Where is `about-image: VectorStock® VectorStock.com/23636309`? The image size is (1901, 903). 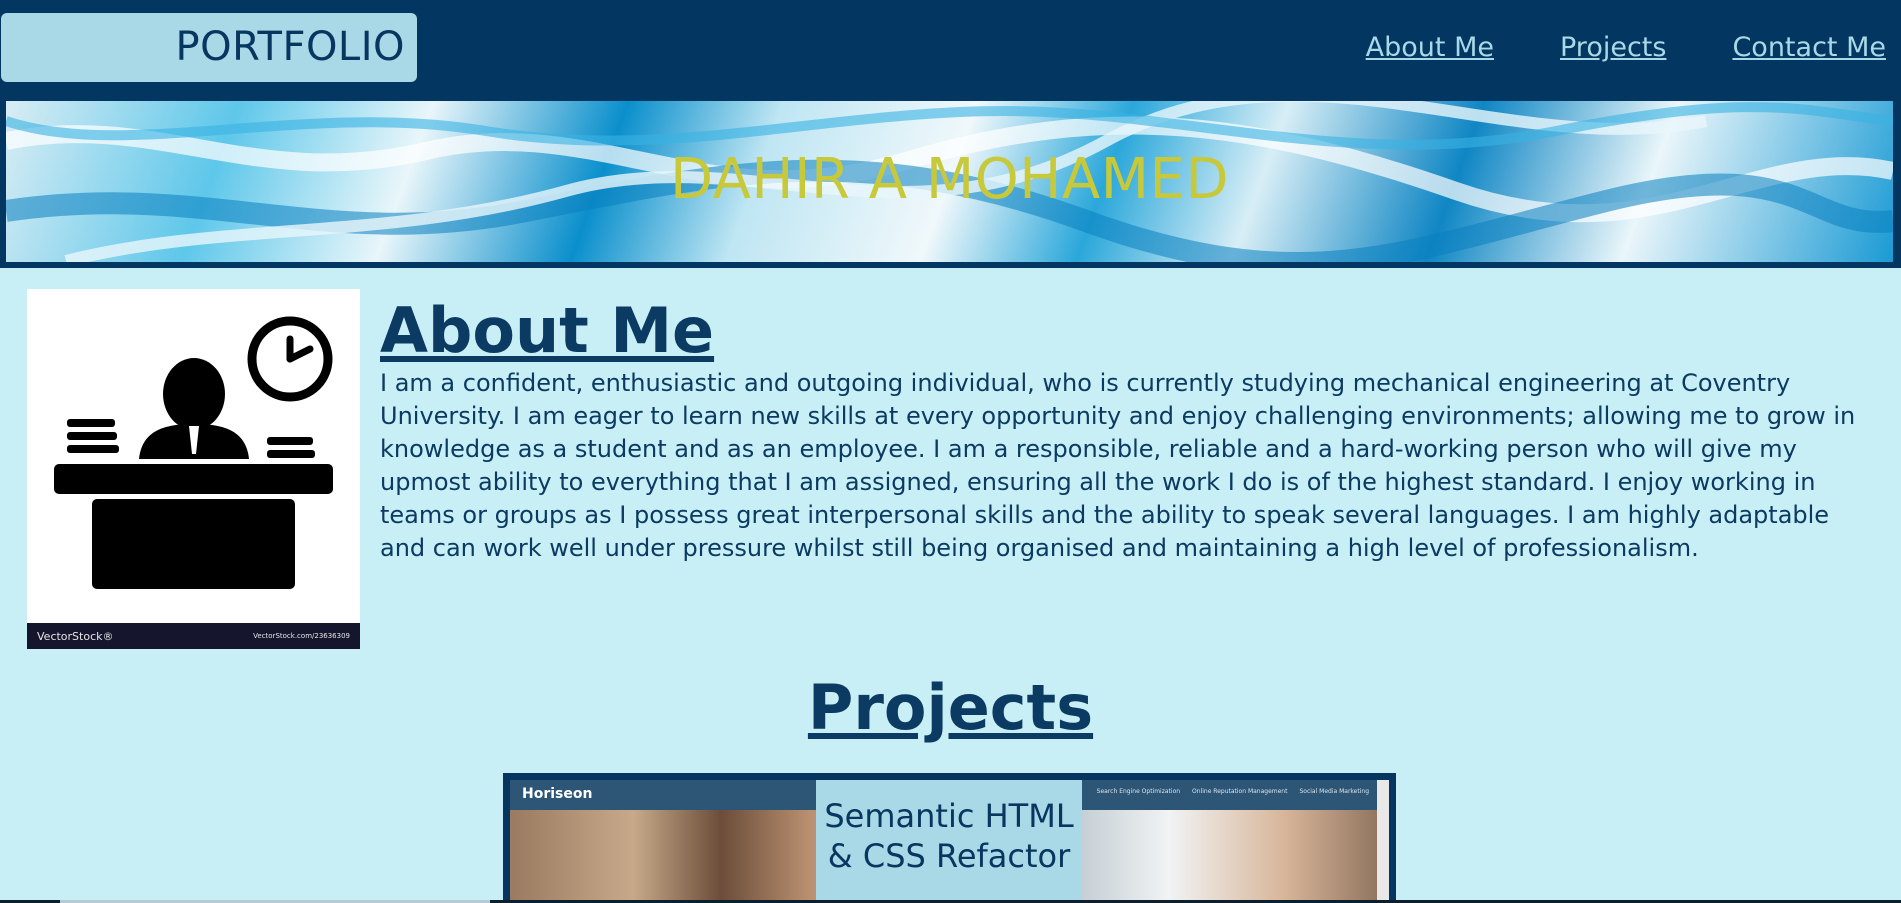 about-image: VectorStock® VectorStock.com/23636309 is located at coordinates (193, 469).